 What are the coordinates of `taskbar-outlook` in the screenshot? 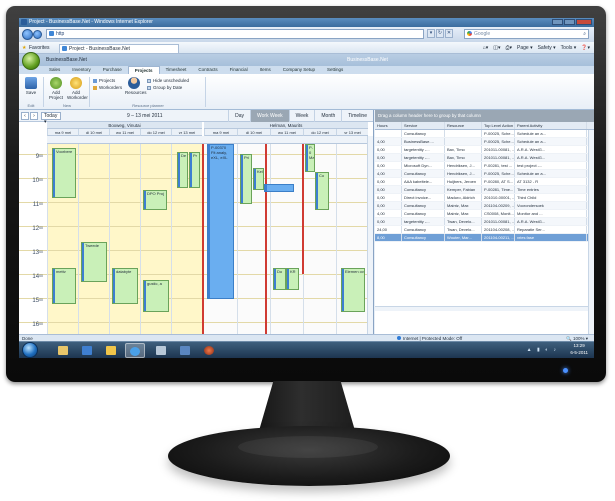 It's located at (87, 350).